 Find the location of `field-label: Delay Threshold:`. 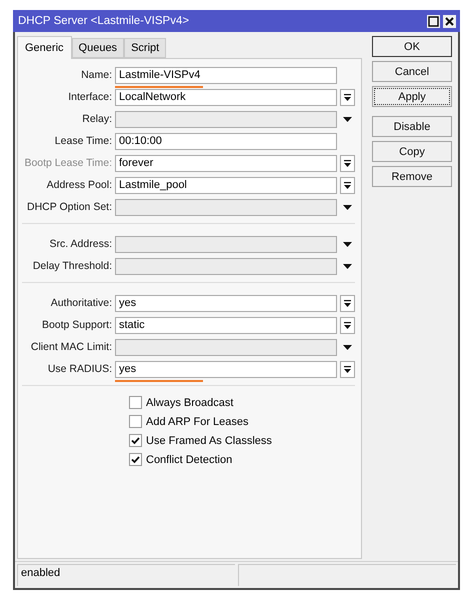

field-label: Delay Threshold: is located at coordinates (72, 266).